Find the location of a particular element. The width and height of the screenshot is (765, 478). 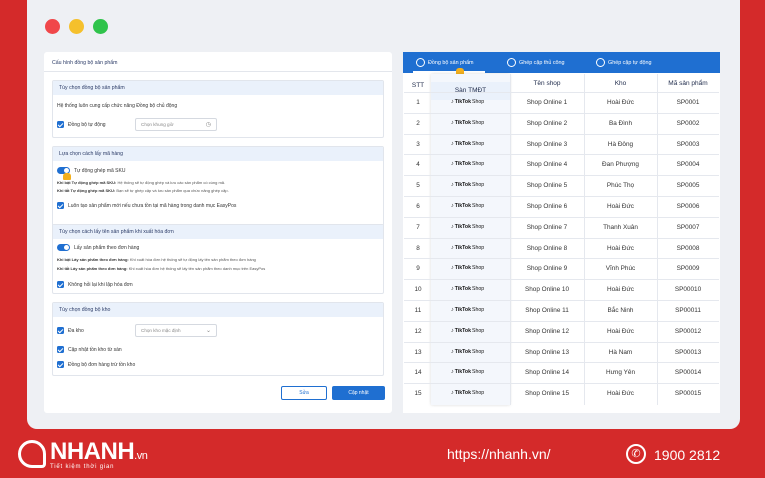

cell-stt: 11 is located at coordinates (418, 310).